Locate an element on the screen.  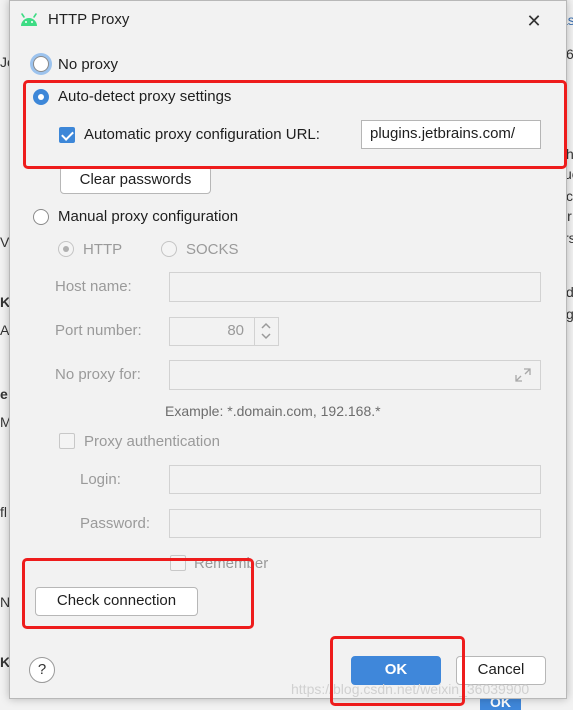
close-button: ✕ is located at coordinates (534, 21).